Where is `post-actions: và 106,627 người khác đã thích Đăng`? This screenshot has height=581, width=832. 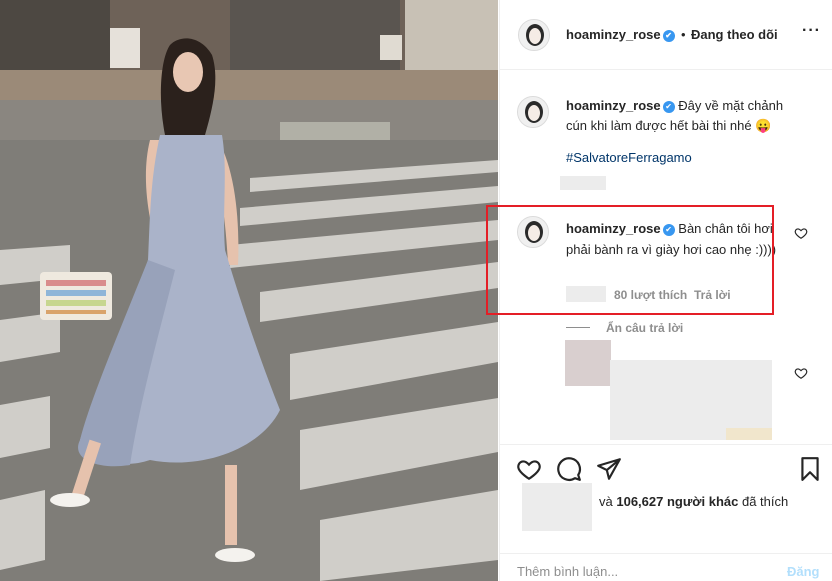
post-actions: và 106,627 người khác đã thích Đăng is located at coordinates (666, 512).